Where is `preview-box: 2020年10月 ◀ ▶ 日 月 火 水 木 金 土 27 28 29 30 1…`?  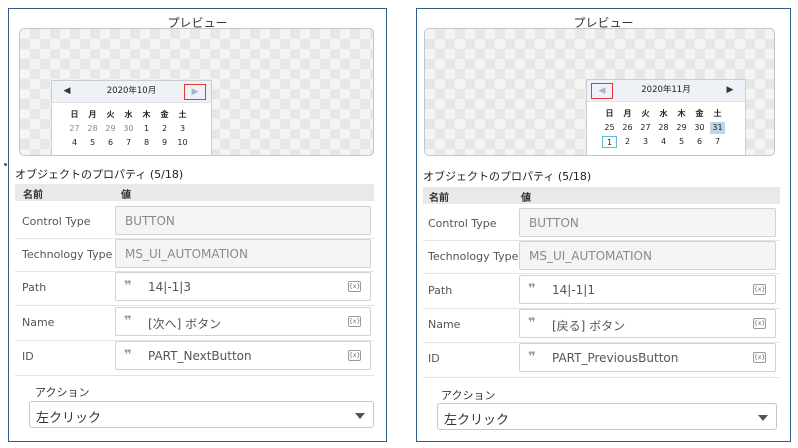
preview-box: 2020年10月 ◀ ▶ 日 月 火 水 木 金 土 27 28 29 30 1… is located at coordinates (196, 92).